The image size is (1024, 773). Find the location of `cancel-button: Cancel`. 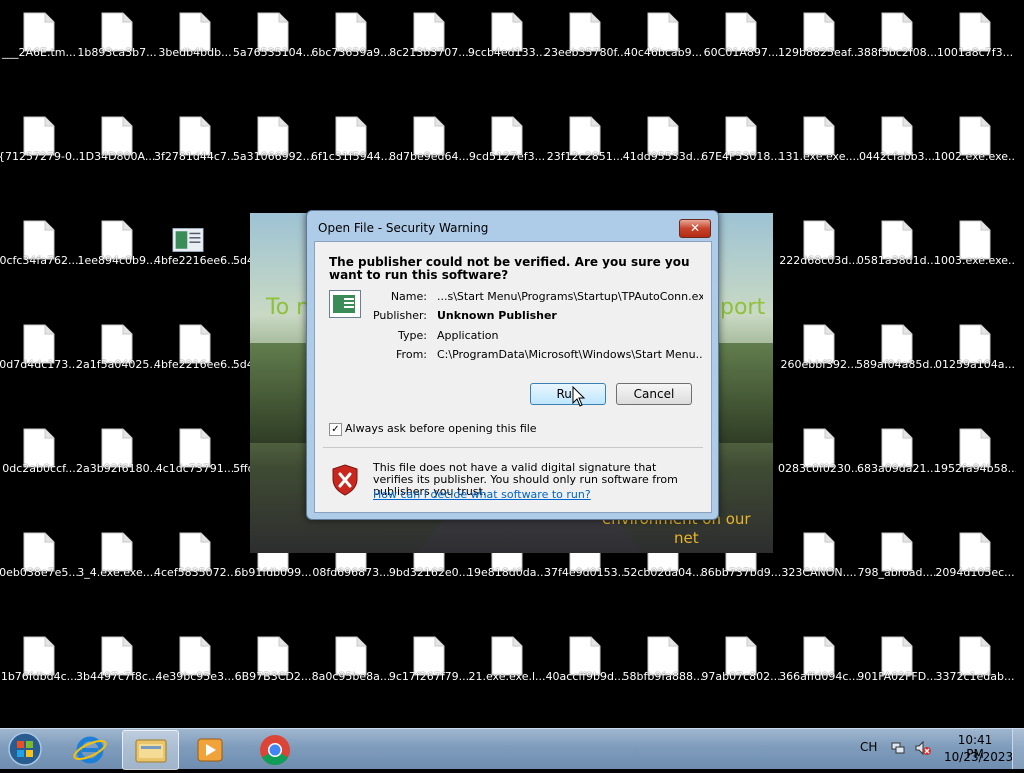

cancel-button: Cancel is located at coordinates (654, 394).